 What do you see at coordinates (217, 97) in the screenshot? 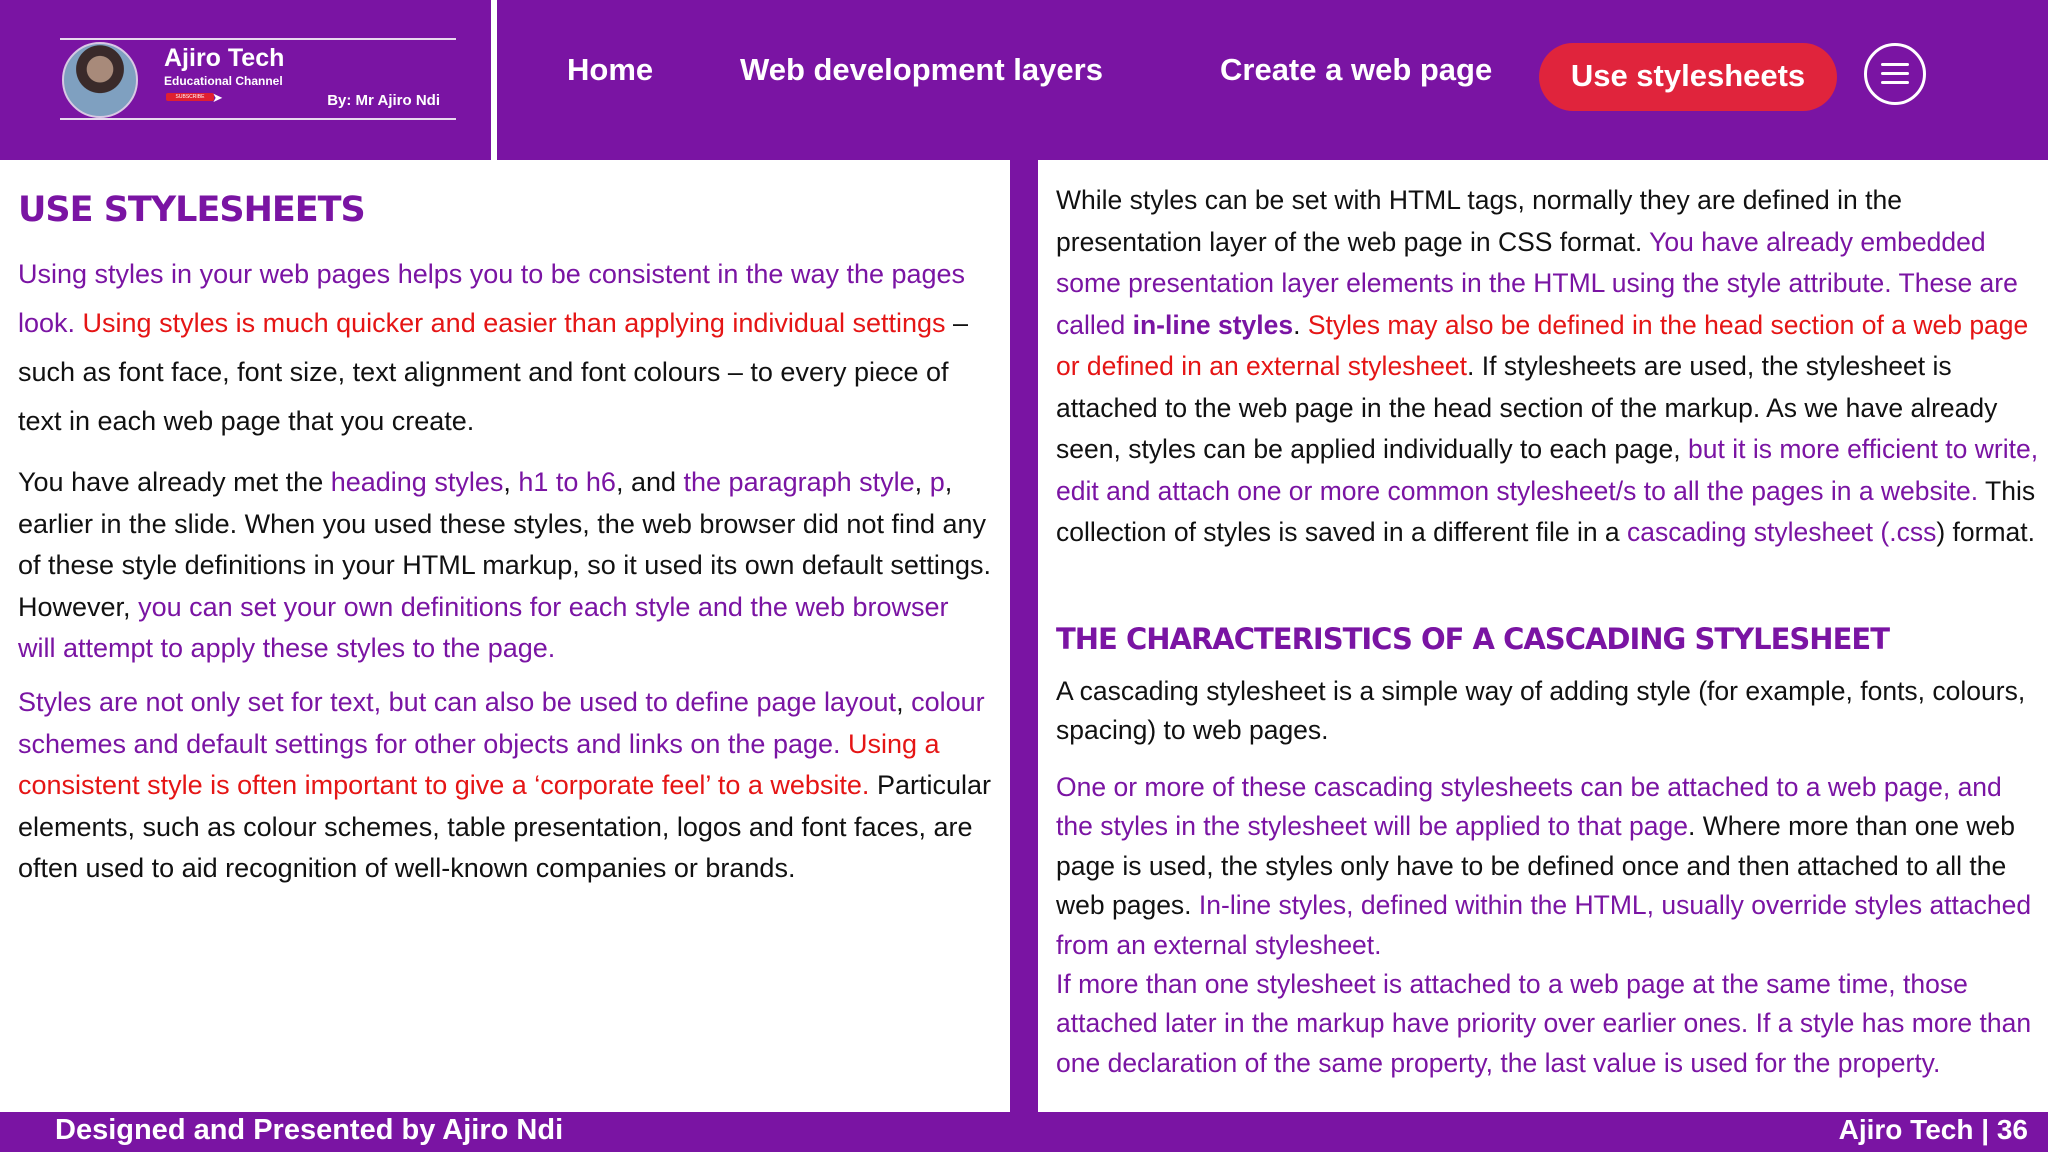
I see `cursor-icon: ➤` at bounding box center [217, 97].